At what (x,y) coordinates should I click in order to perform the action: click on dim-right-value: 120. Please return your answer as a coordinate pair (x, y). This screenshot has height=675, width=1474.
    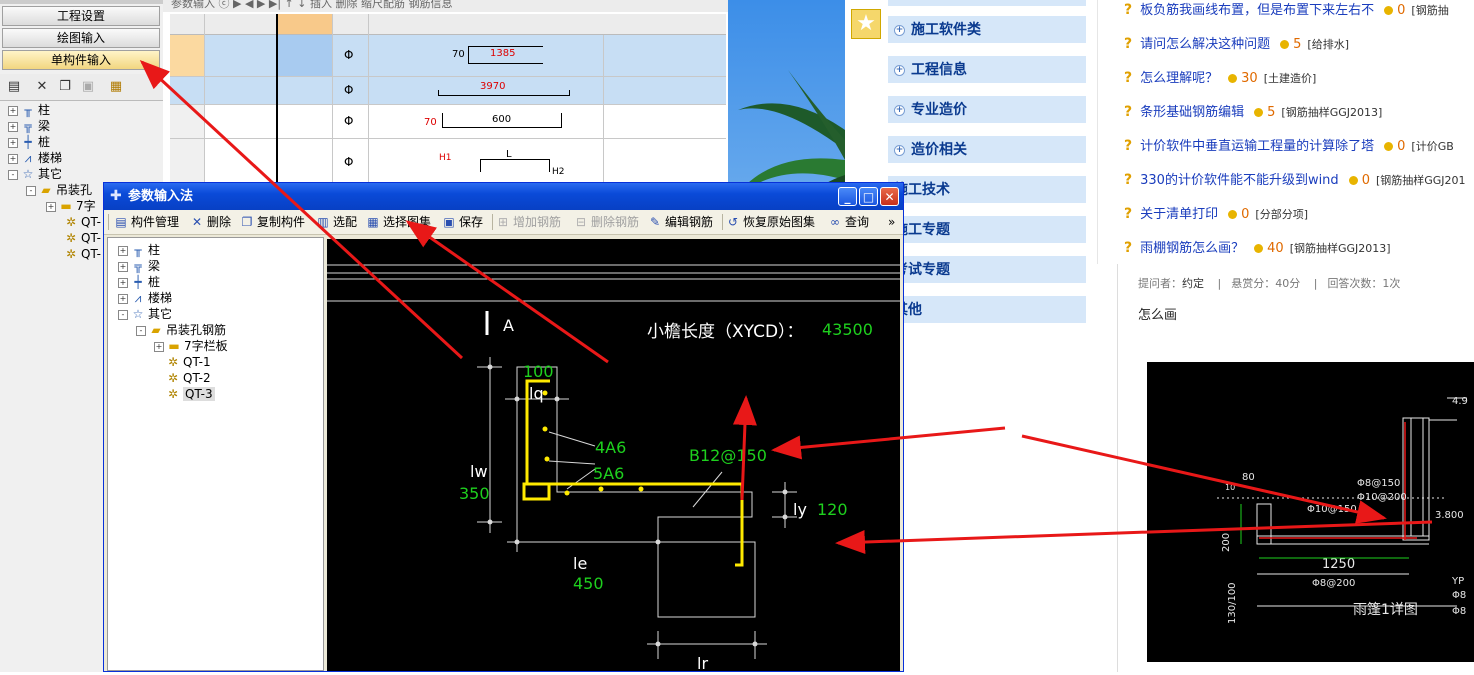
    Looking at the image, I should click on (832, 509).